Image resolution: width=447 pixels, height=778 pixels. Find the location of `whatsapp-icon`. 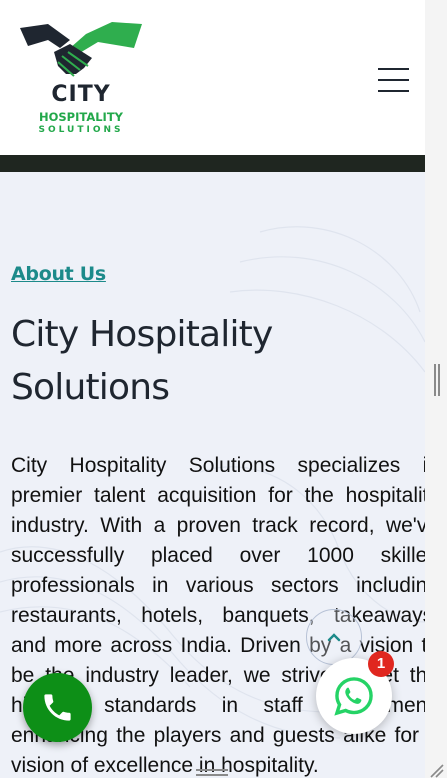

whatsapp-icon is located at coordinates (353, 696).